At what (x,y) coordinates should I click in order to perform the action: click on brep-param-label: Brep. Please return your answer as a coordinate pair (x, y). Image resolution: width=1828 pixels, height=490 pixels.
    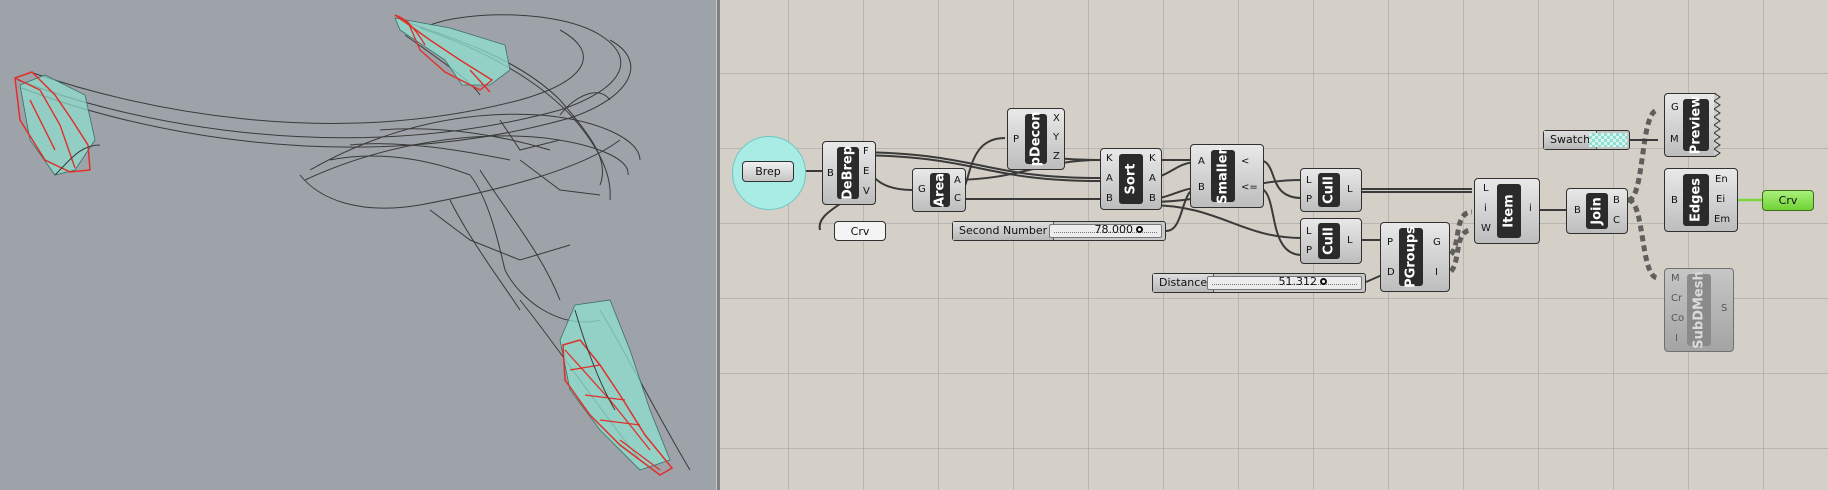
    Looking at the image, I should click on (768, 171).